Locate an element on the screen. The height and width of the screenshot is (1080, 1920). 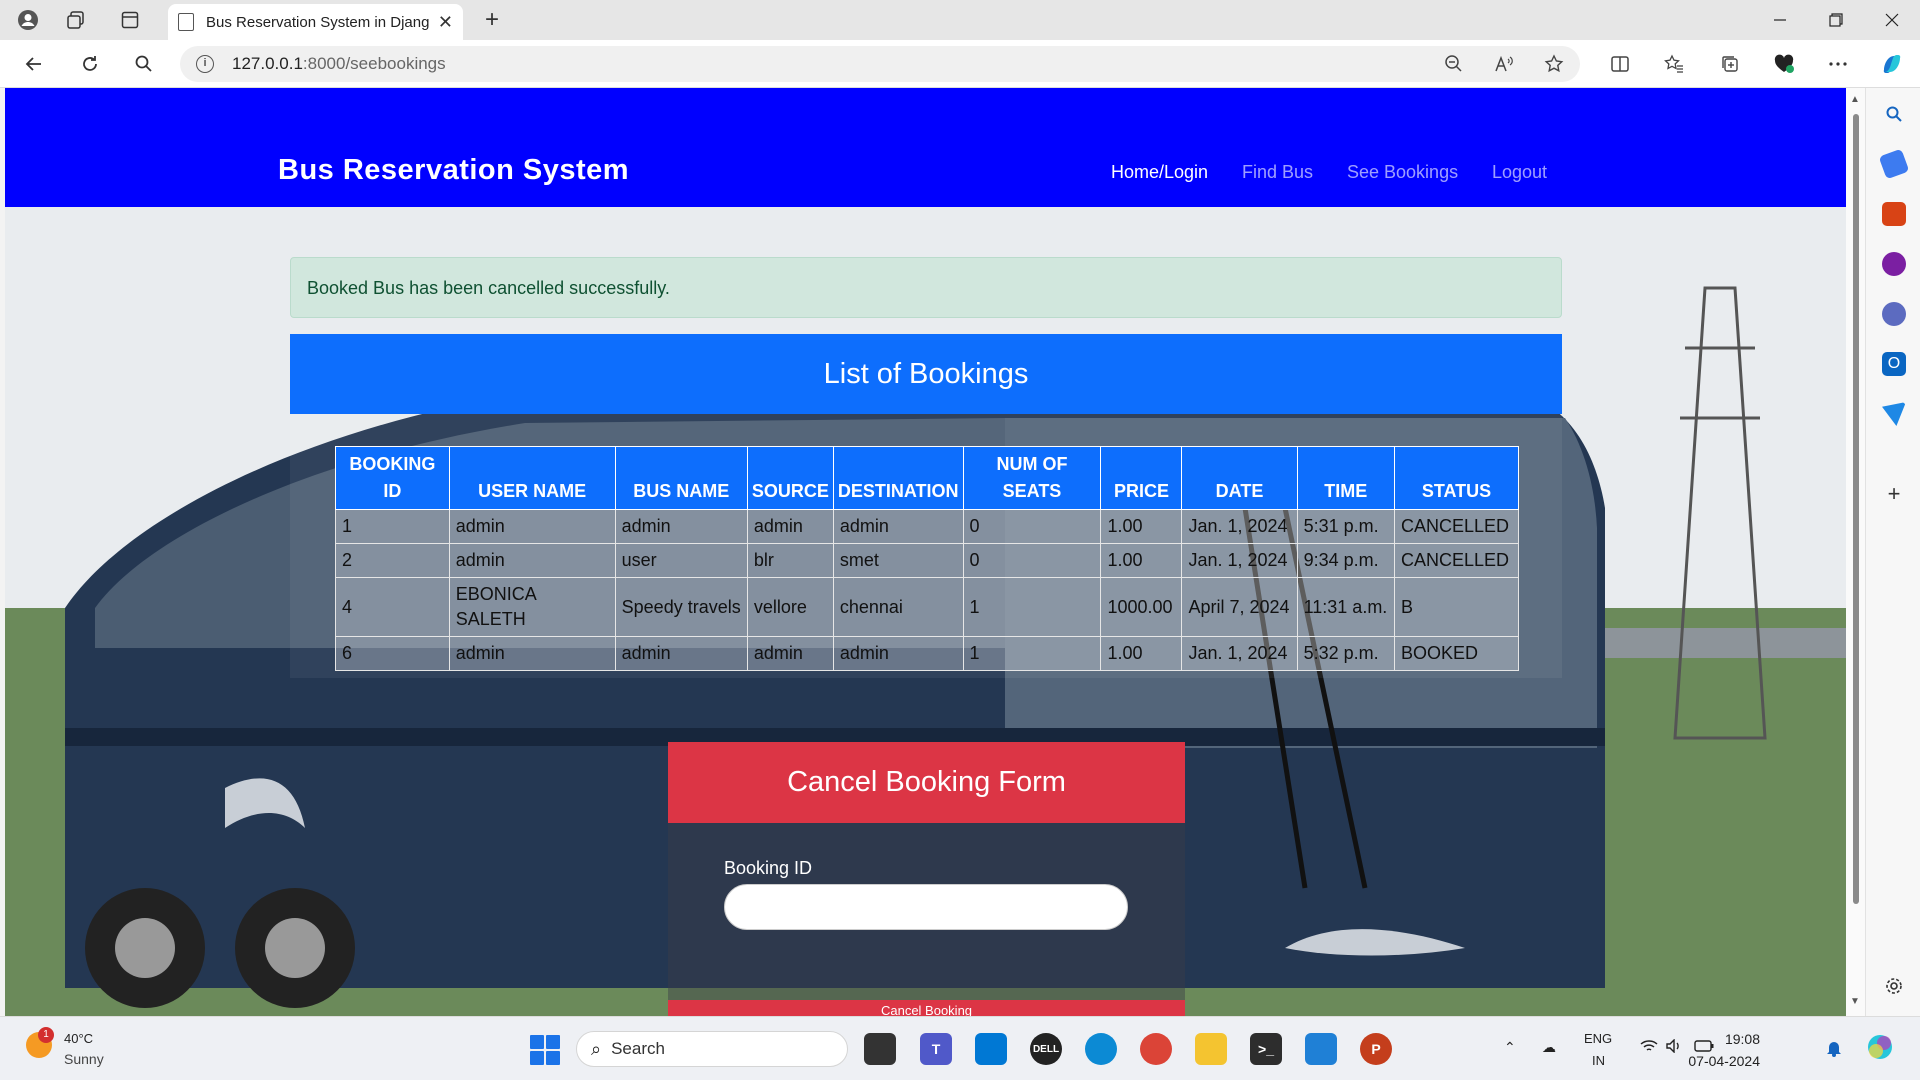
col-date: DATE is located at coordinates (1239, 478).